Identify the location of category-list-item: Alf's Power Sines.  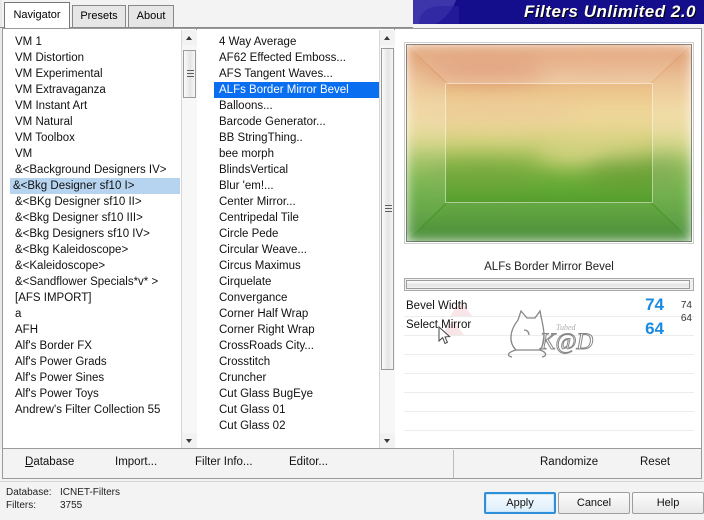
(95, 378).